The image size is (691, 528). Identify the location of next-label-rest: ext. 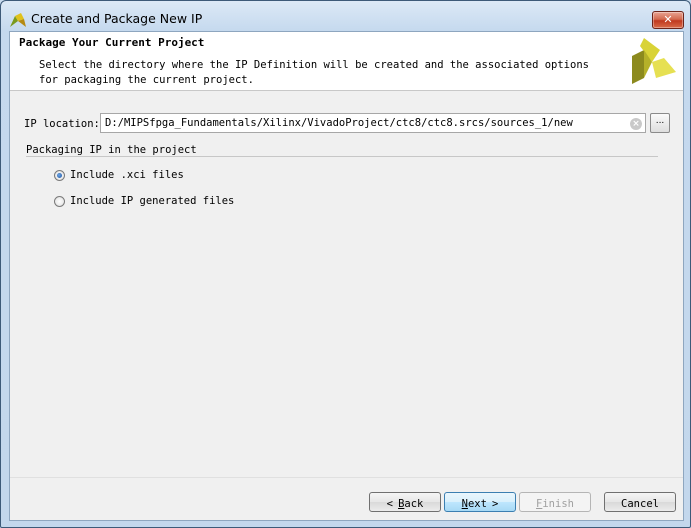
(477, 504).